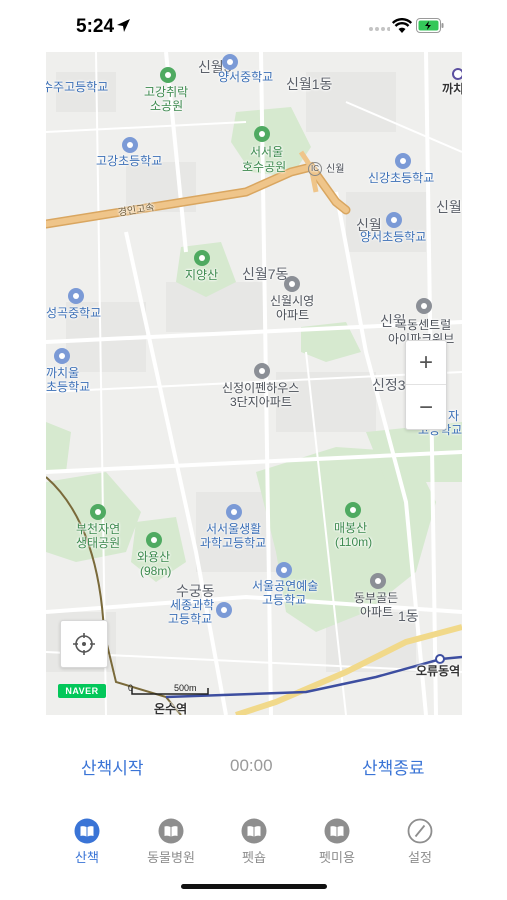 The width and height of the screenshot is (507, 900). Describe the element at coordinates (166, 92) in the screenshot. I see `map-label: 고강취락` at that location.